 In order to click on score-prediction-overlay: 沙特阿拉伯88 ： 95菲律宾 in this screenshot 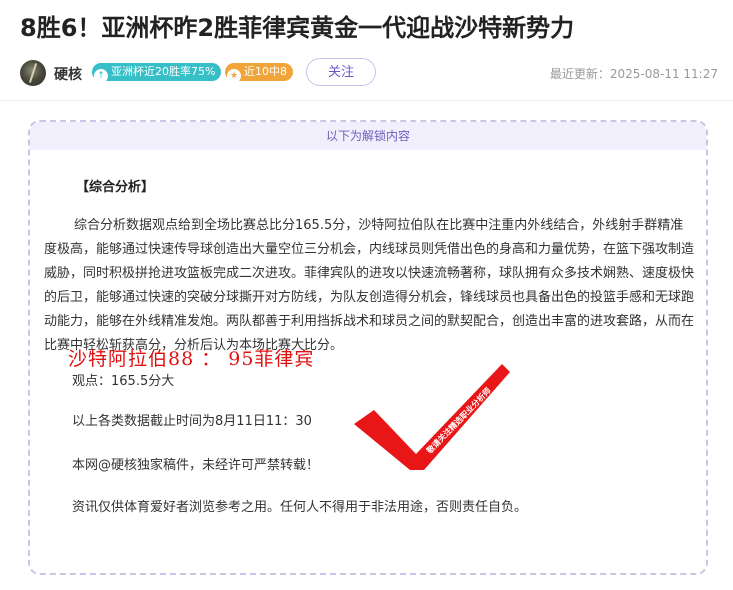, I will do `click(191, 359)`.